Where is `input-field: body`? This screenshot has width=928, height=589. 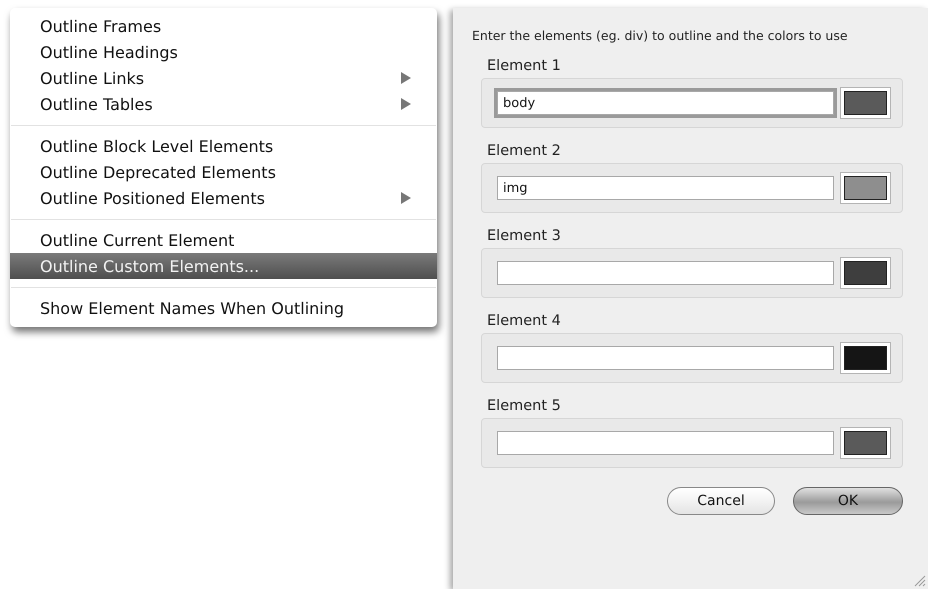 input-field: body is located at coordinates (665, 103).